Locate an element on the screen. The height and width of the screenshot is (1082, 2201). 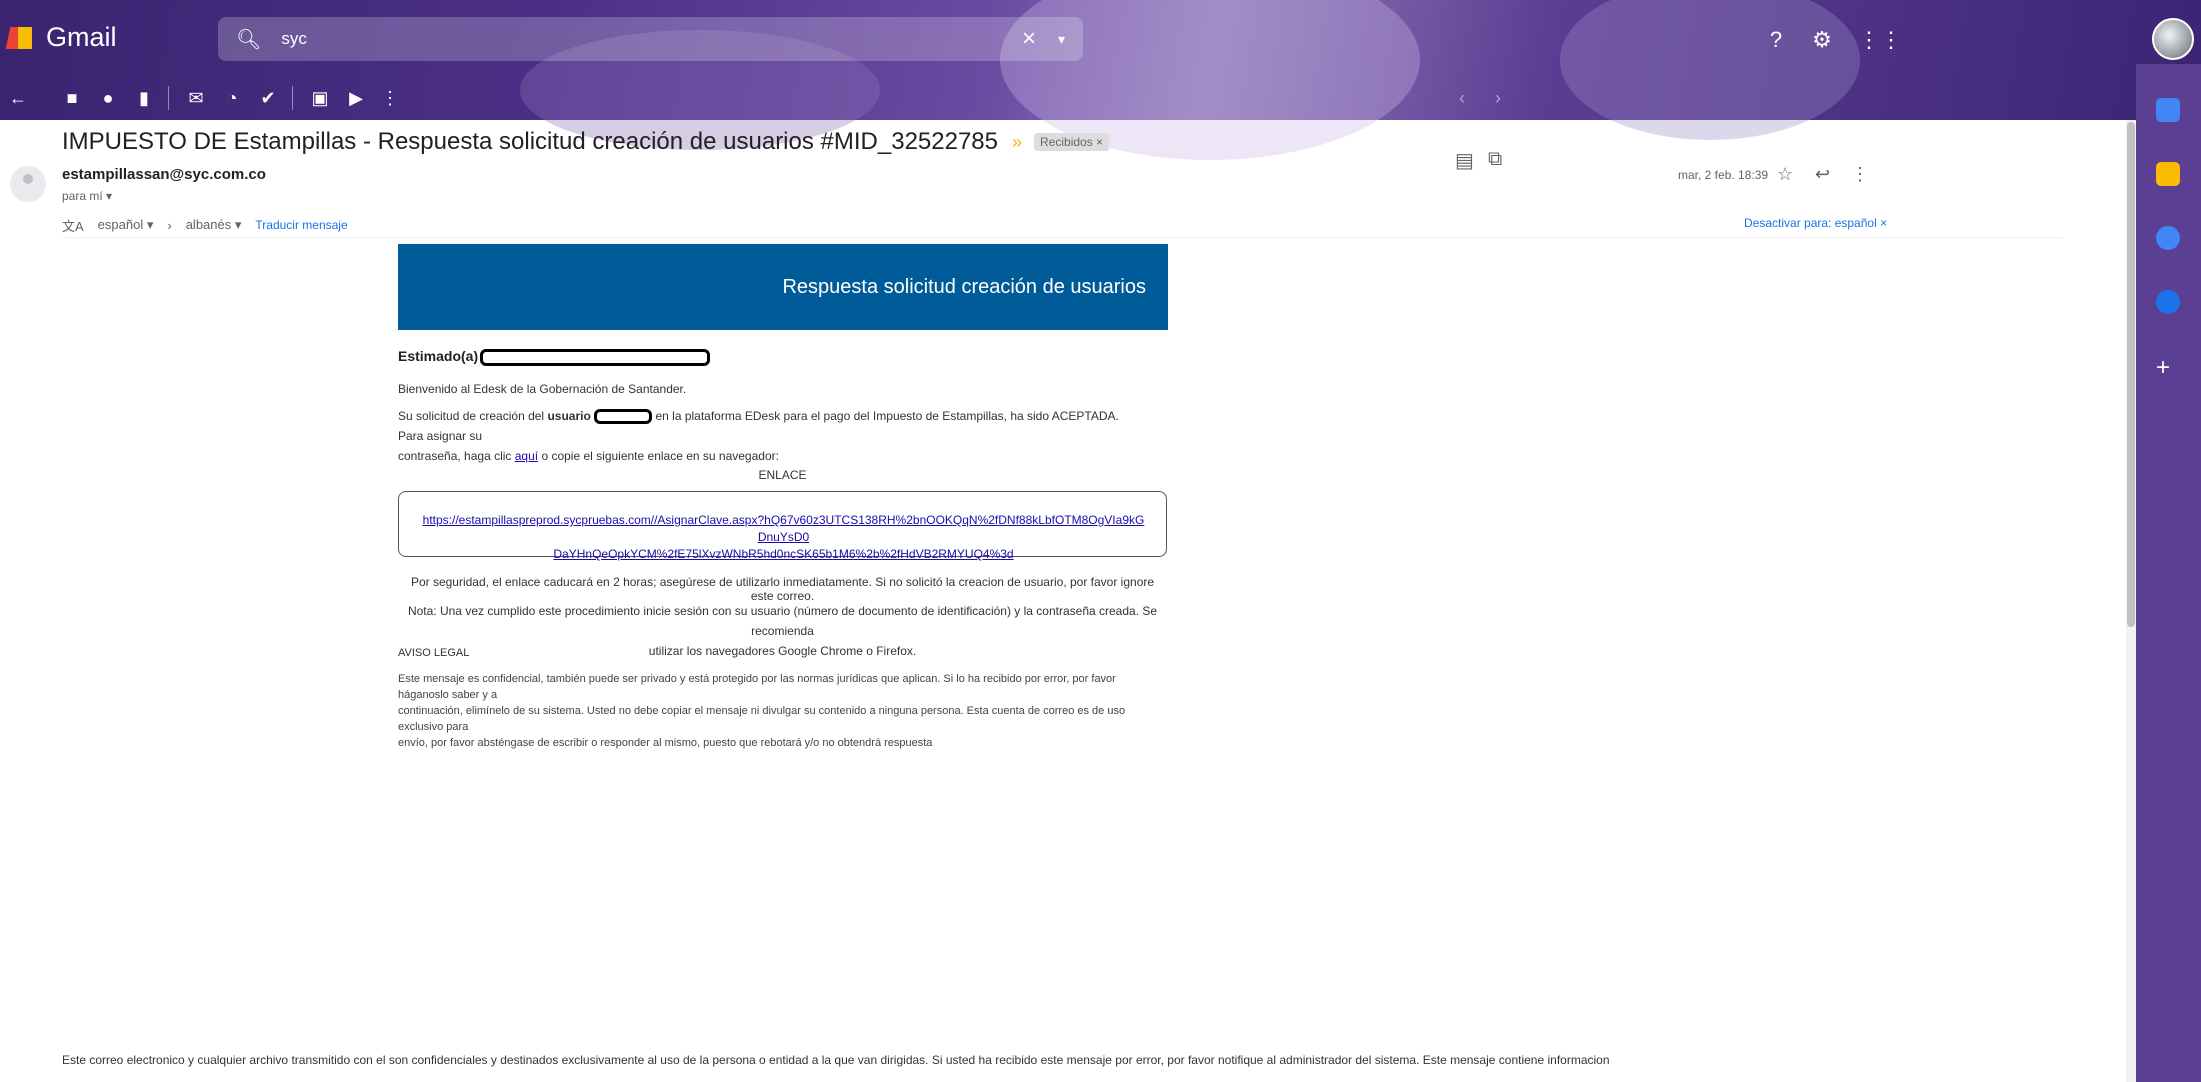
legal-title: AVISO LEGAL is located at coordinates (434, 653).